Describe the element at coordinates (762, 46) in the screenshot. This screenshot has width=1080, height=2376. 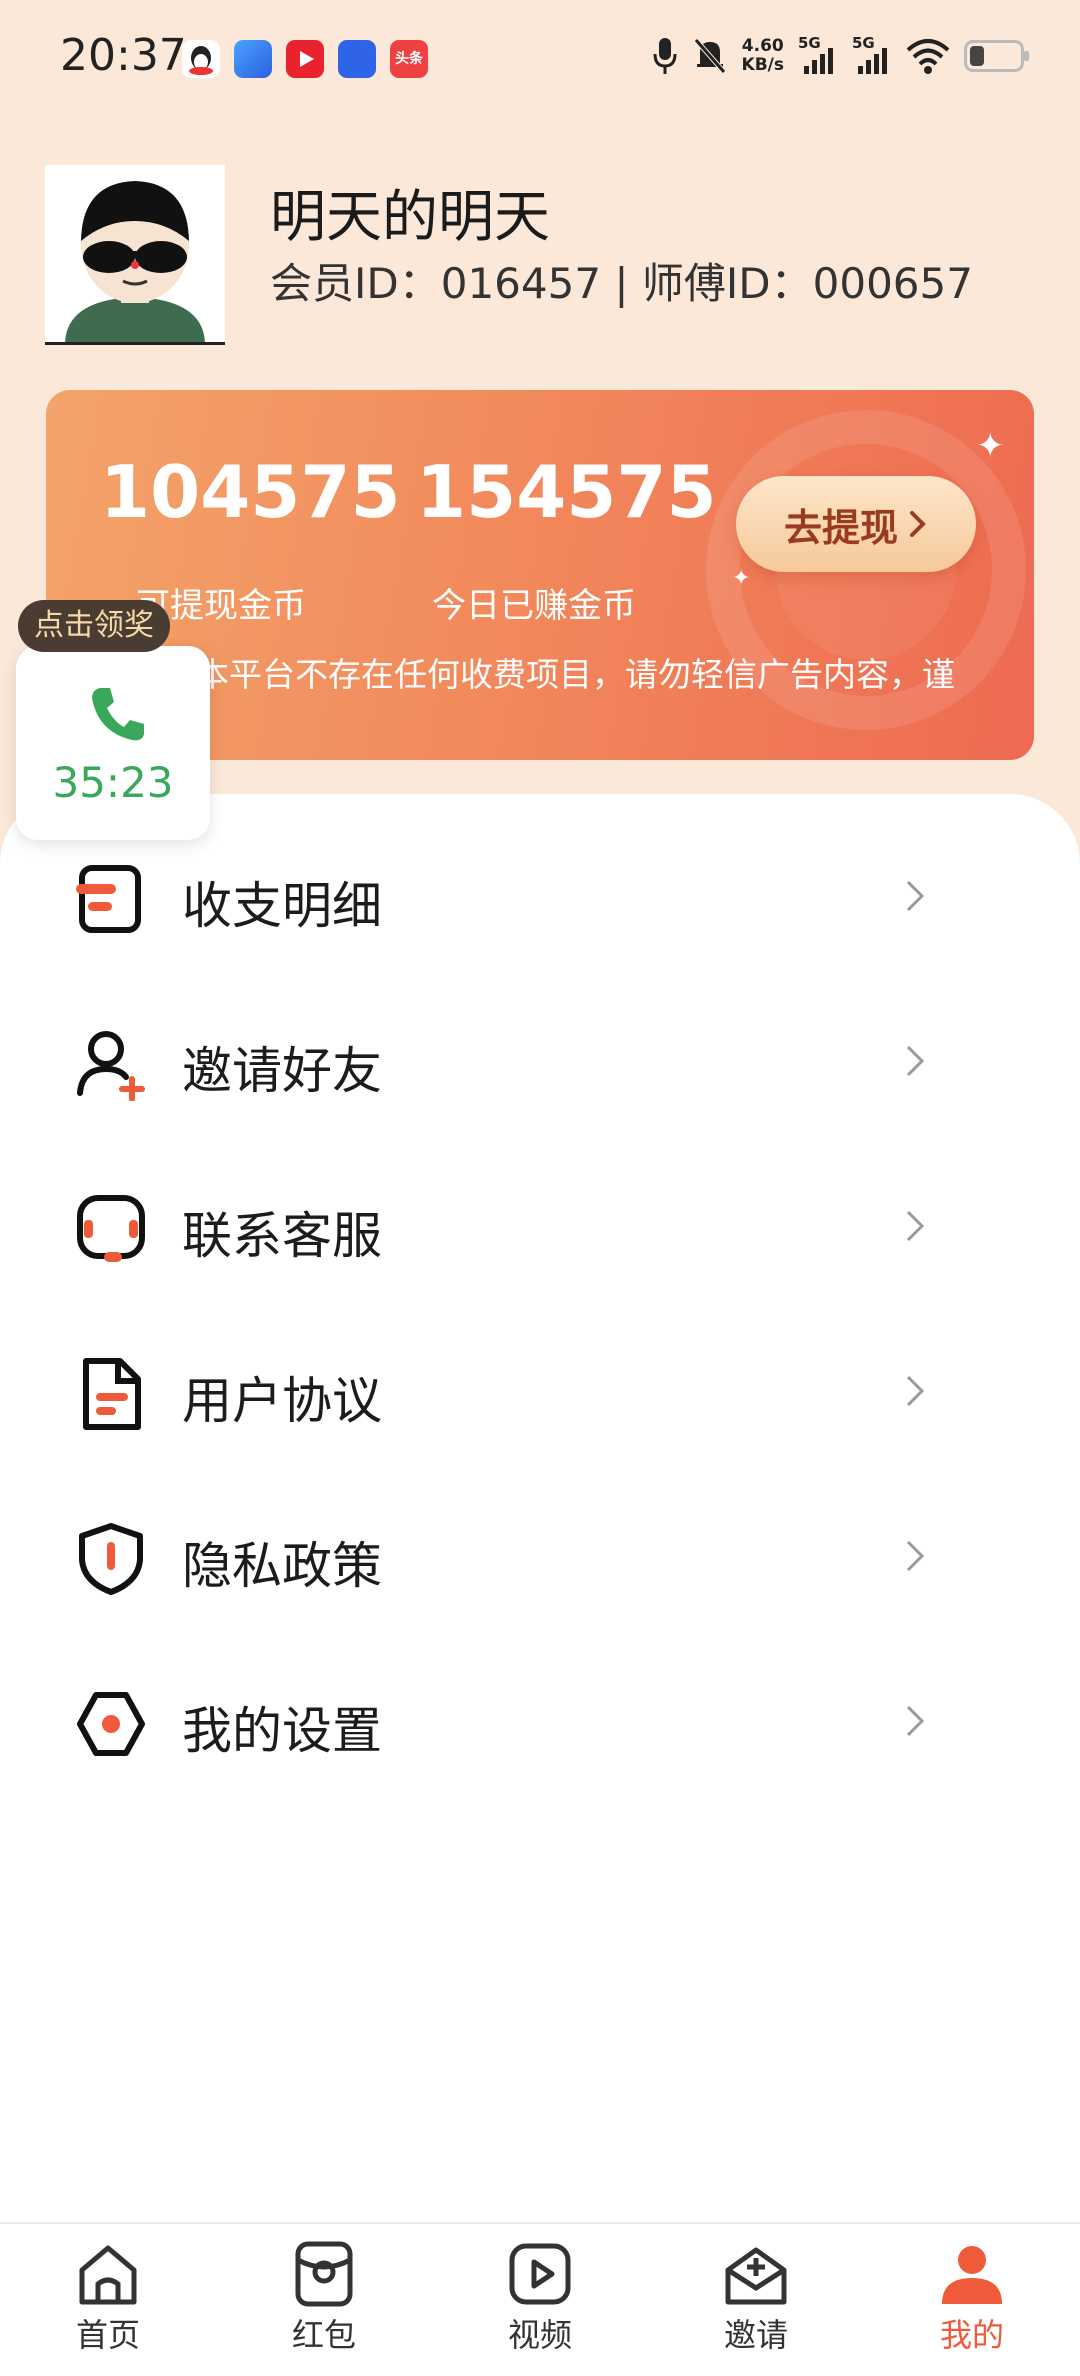
I see `network-speed-value: 4.60` at that location.